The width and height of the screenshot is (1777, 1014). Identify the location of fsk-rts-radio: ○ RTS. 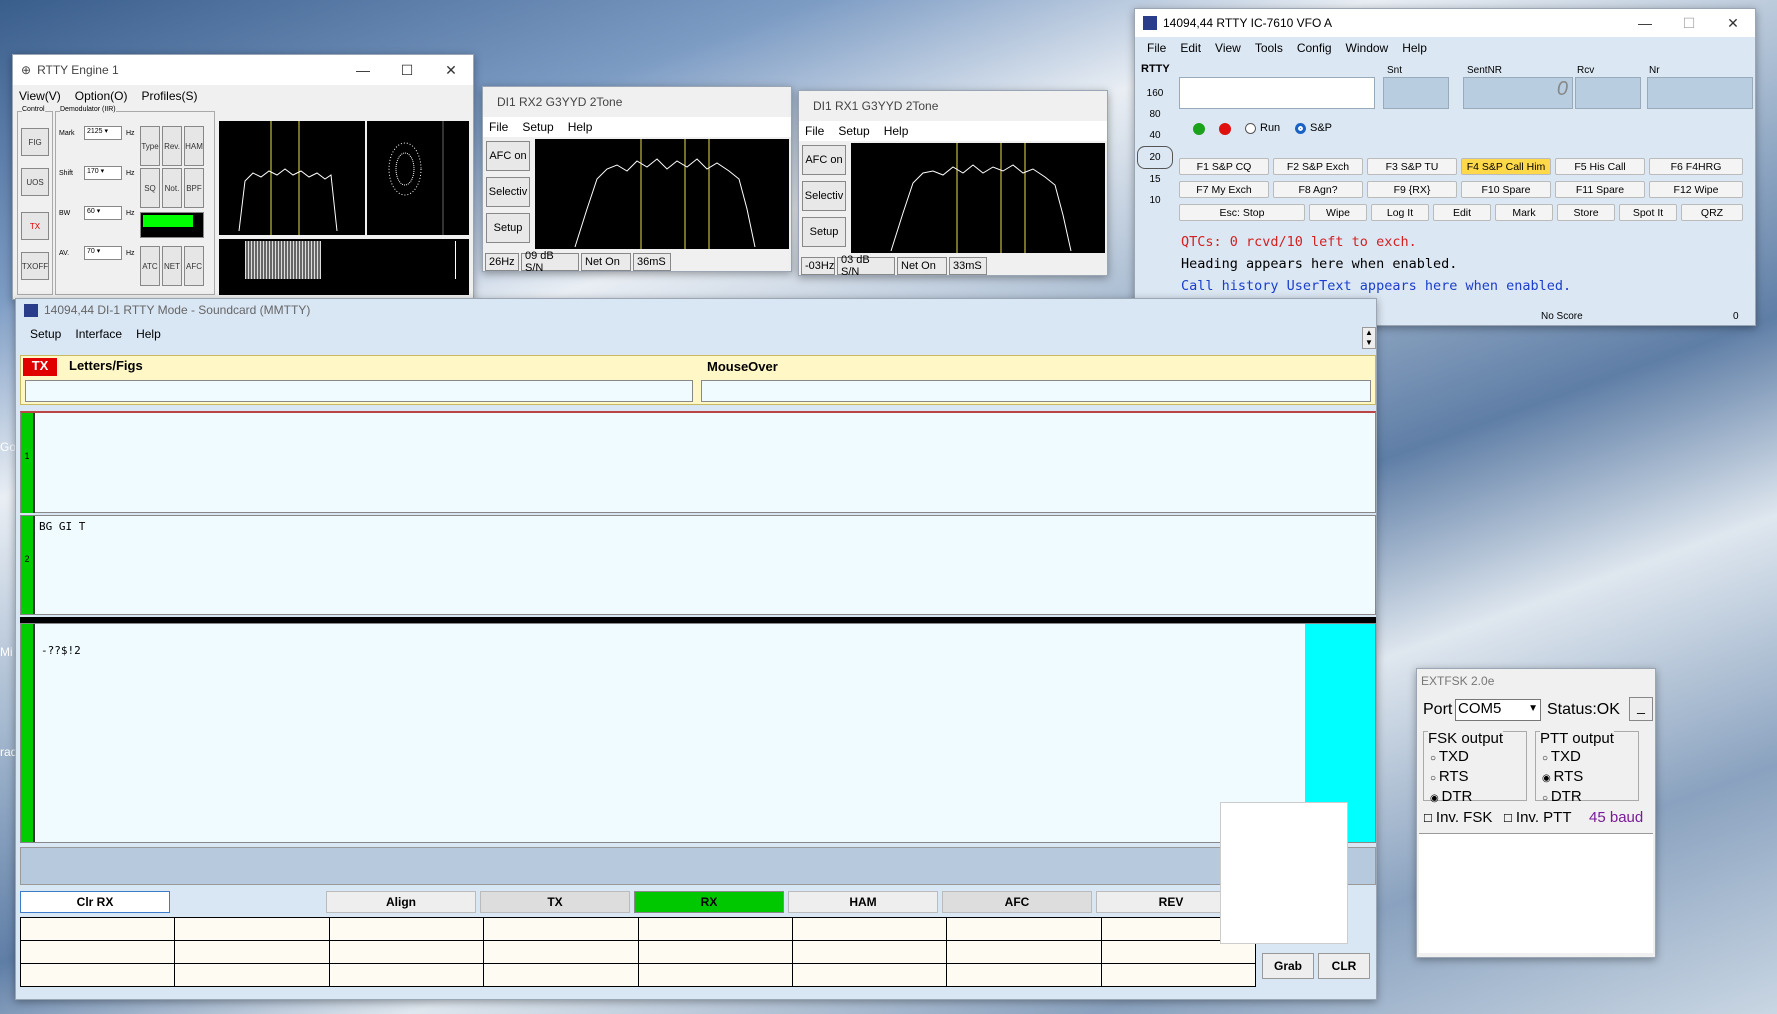
(1451, 778).